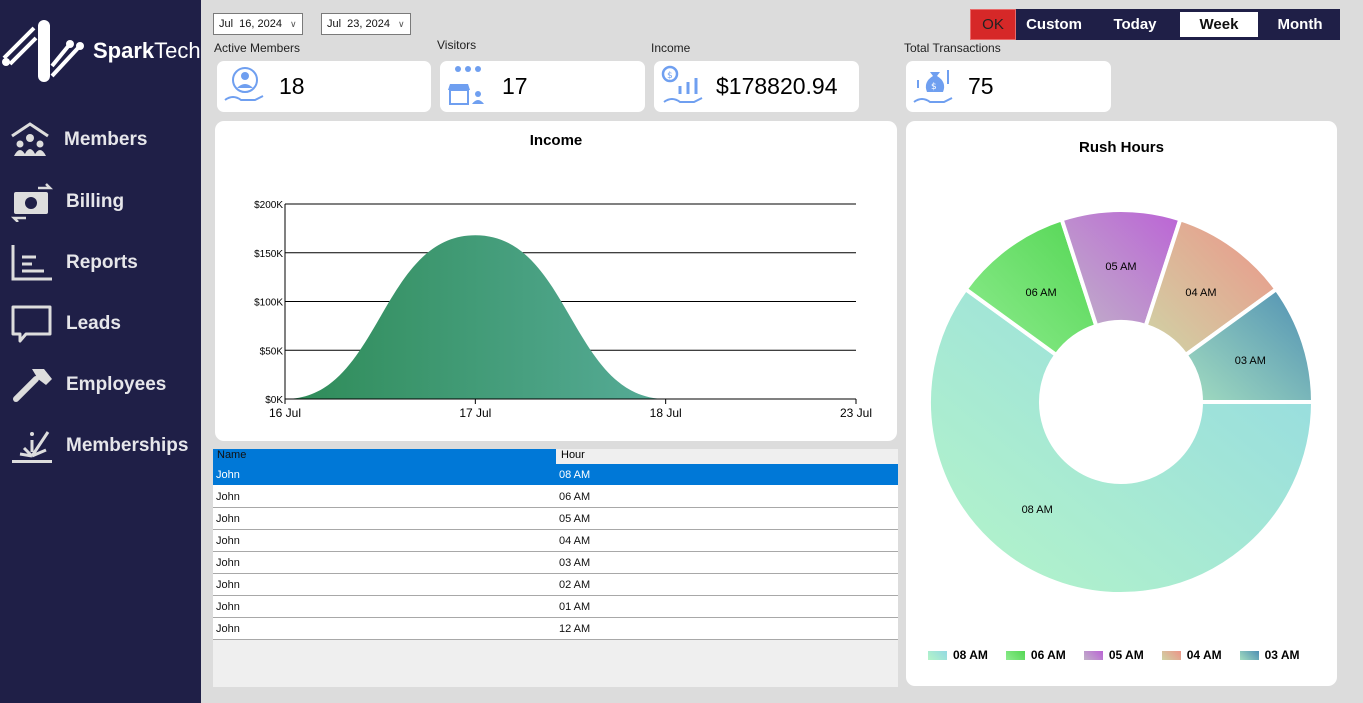 This screenshot has height=703, width=1363. Describe the element at coordinates (43, 51) in the screenshot. I see `sparktech-logo-icon` at that location.